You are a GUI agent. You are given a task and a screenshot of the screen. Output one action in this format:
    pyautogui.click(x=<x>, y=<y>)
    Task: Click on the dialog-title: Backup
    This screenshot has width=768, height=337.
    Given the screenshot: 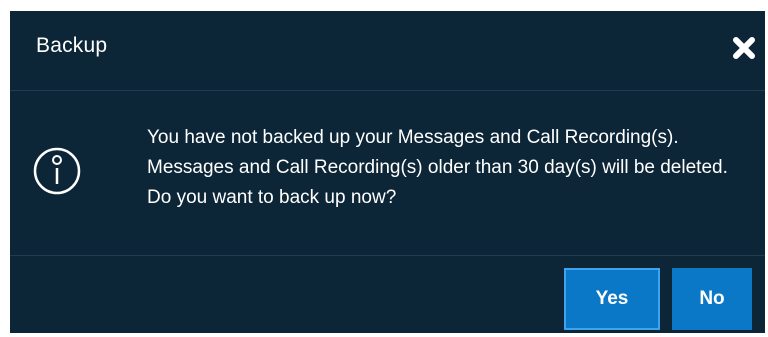 What is the action you would take?
    pyautogui.click(x=72, y=45)
    